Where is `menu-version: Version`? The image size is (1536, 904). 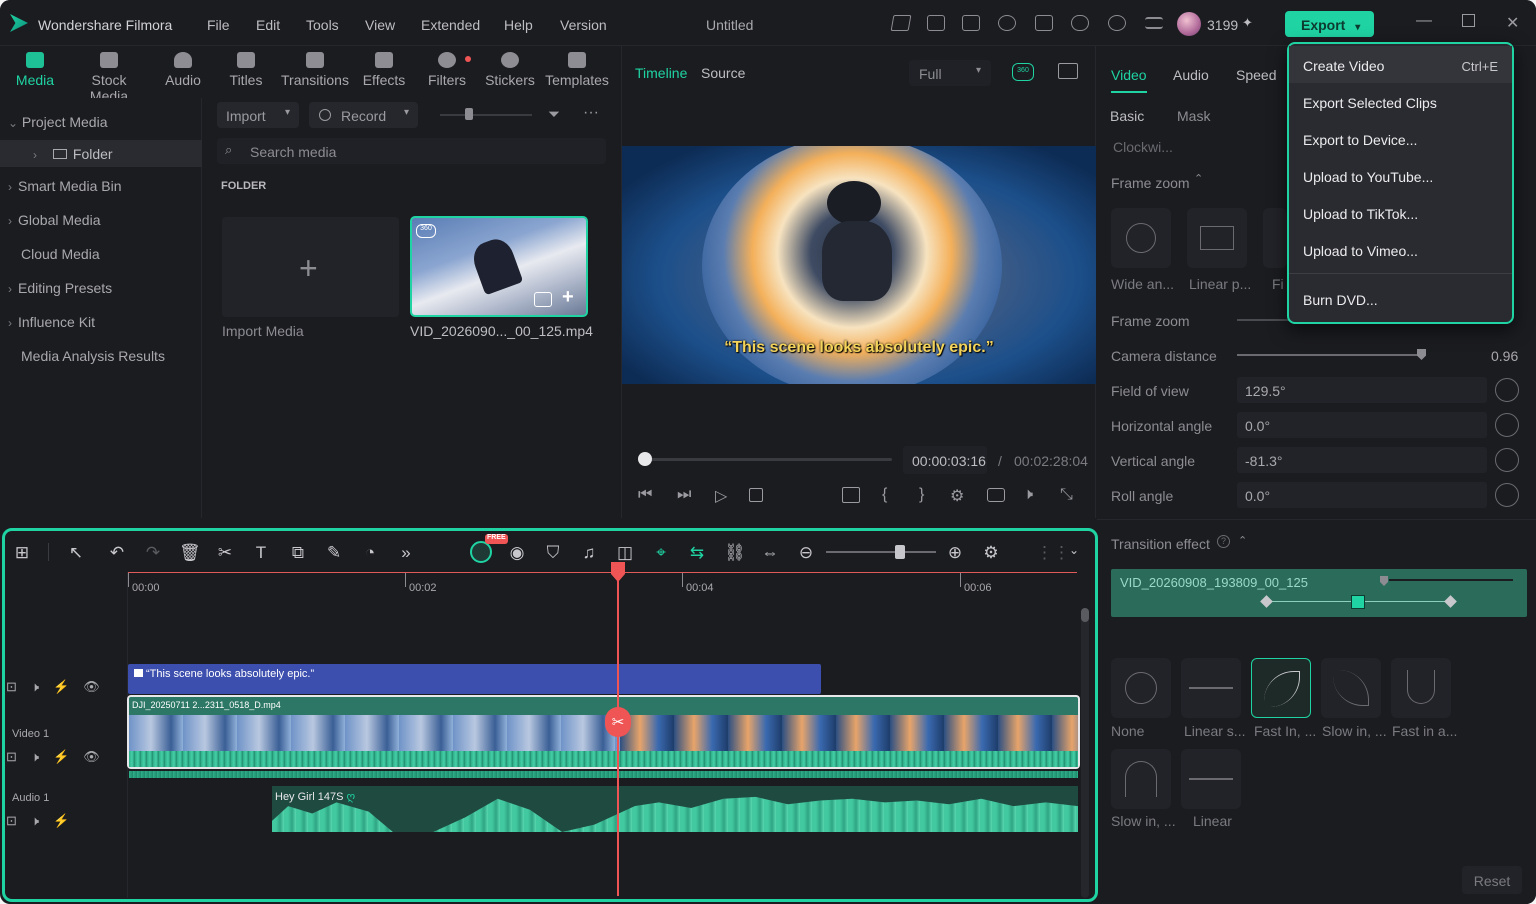 menu-version: Version is located at coordinates (583, 25).